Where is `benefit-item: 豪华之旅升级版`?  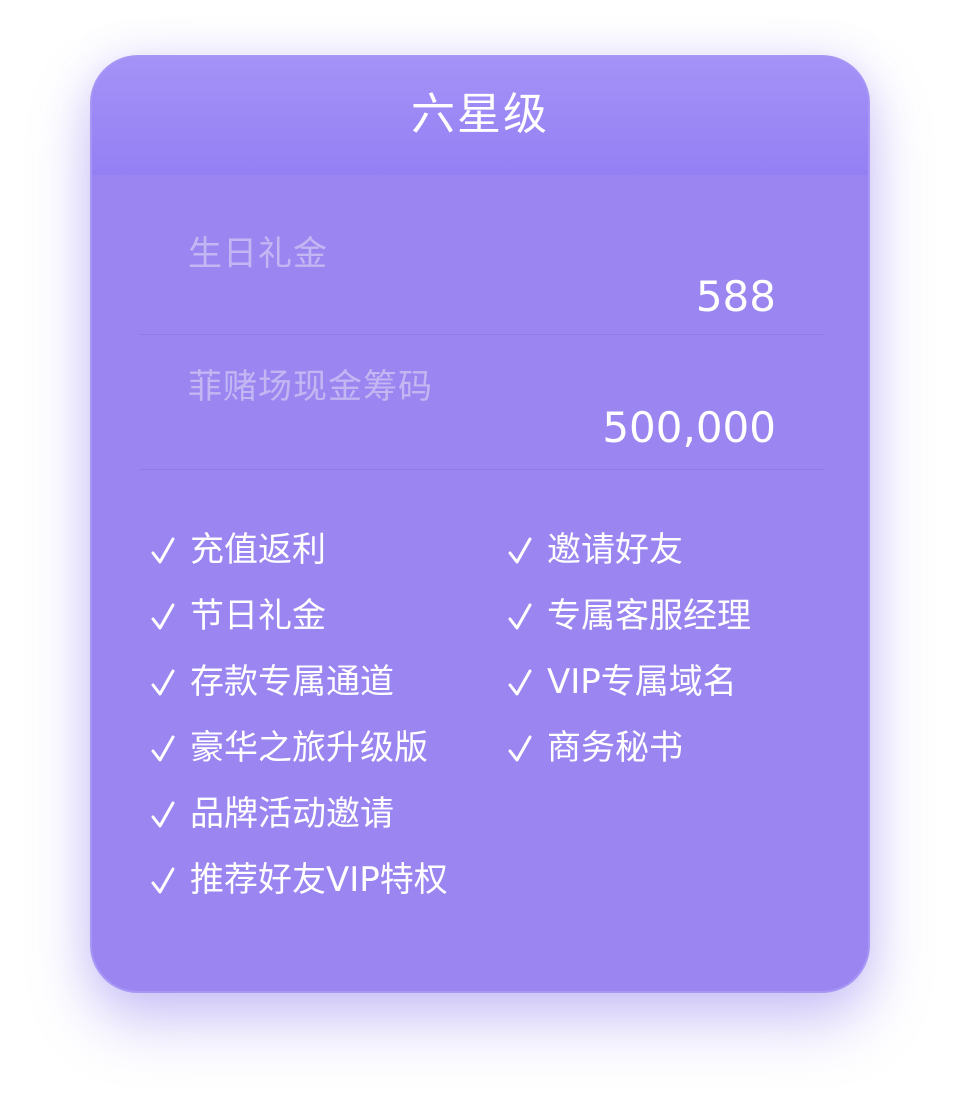
benefit-item: 豪华之旅升级版 is located at coordinates (289, 744).